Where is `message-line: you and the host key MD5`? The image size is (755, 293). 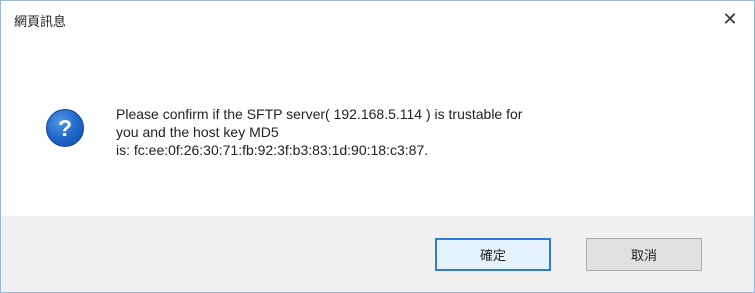
message-line: you and the host key MD5 is located at coordinates (197, 132).